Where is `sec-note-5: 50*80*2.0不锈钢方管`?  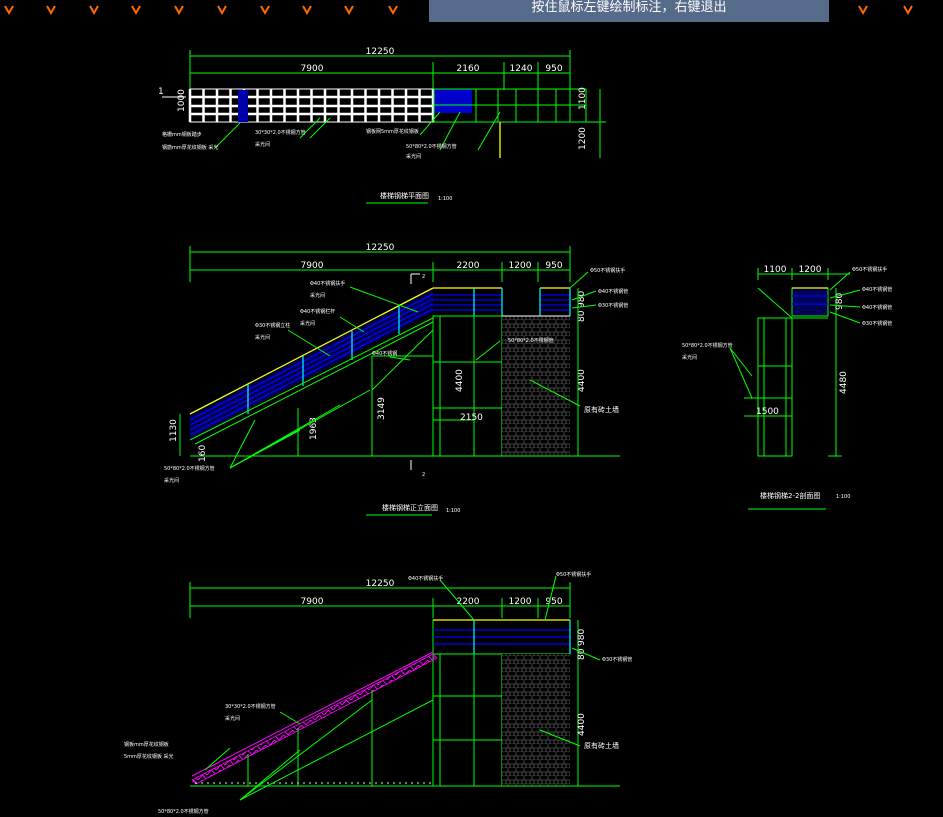 sec-note-5: 50*80*2.0不锈钢方管 is located at coordinates (707, 345).